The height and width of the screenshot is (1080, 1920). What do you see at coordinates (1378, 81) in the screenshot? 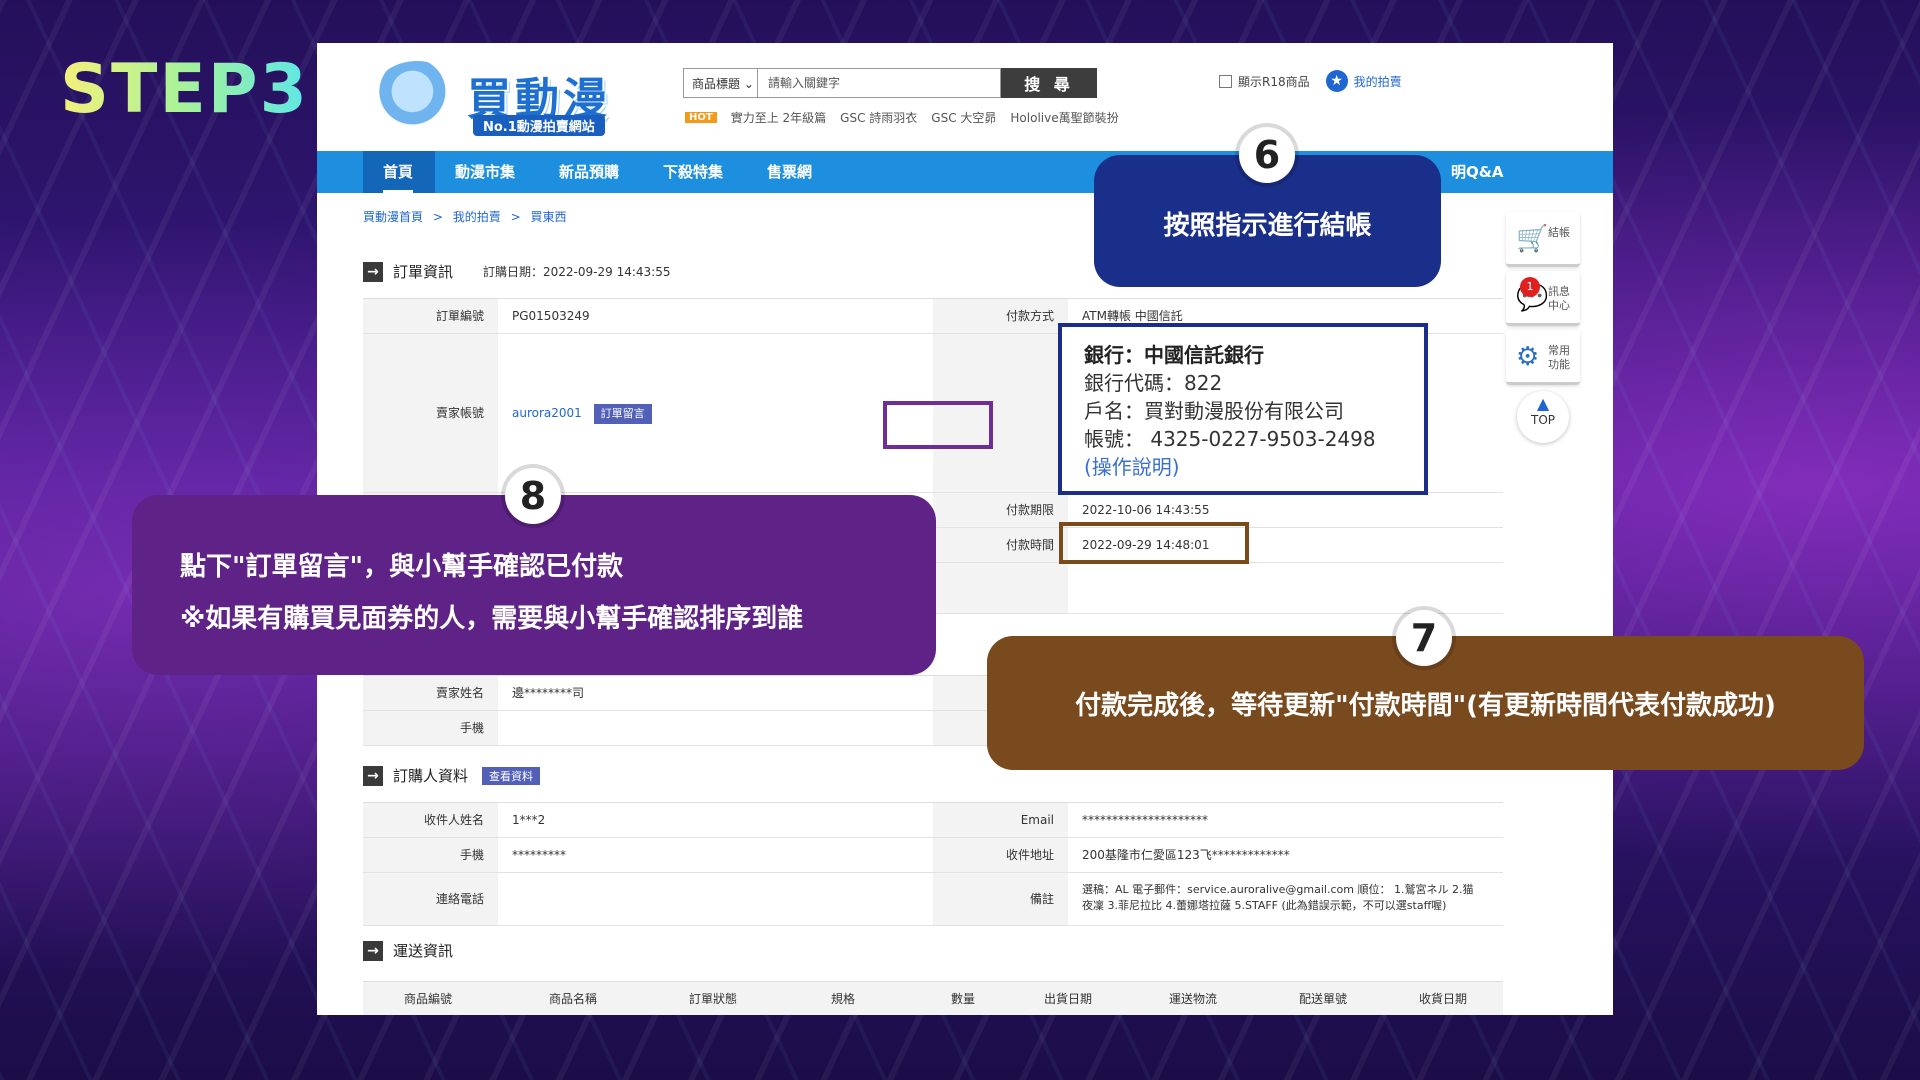
I see `my-bid-link: 我的拍賣` at bounding box center [1378, 81].